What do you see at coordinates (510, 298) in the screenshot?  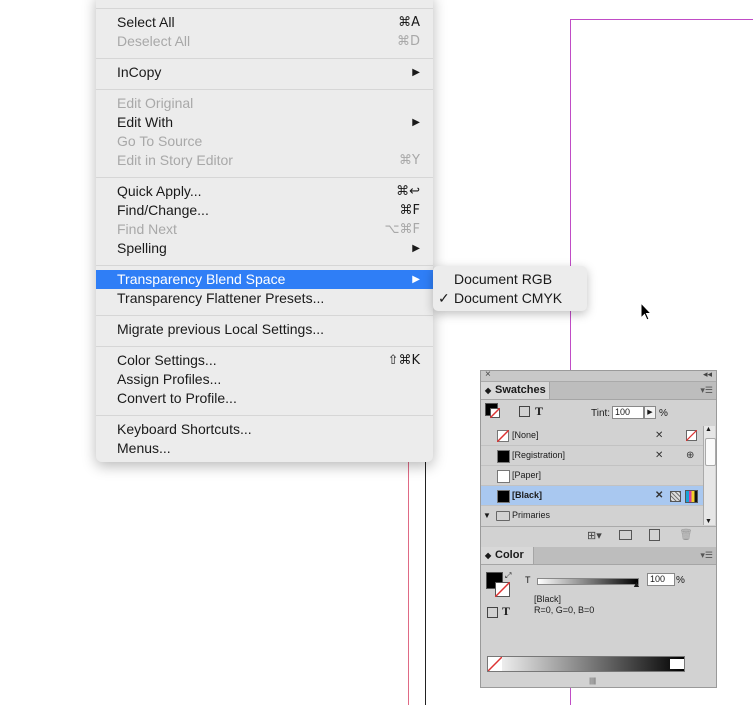 I see `submenu-item-document-cmyk: ✓ Document CMYK` at bounding box center [510, 298].